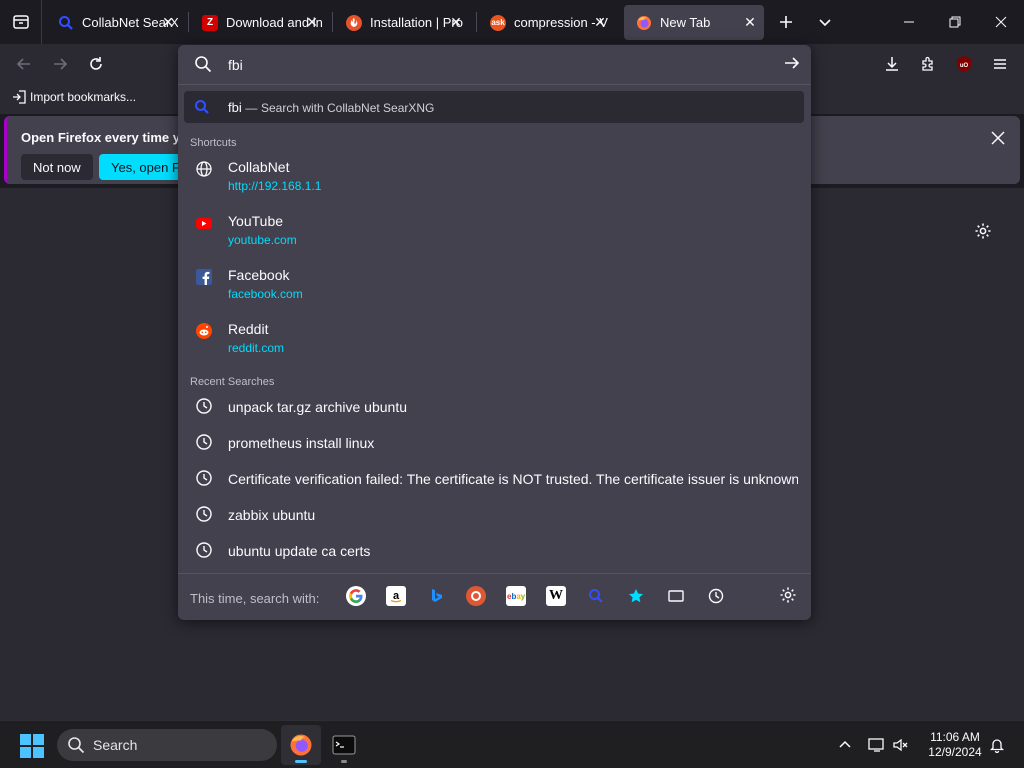 The image size is (1024, 768). What do you see at coordinates (716, 596) in the screenshot?
I see `history-icon` at bounding box center [716, 596].